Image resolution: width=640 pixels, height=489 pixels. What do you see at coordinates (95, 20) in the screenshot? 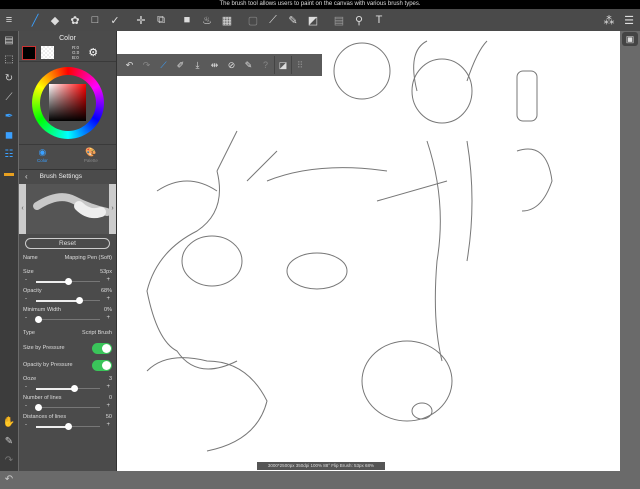
I see `selection-rect-icon: □` at bounding box center [95, 20].